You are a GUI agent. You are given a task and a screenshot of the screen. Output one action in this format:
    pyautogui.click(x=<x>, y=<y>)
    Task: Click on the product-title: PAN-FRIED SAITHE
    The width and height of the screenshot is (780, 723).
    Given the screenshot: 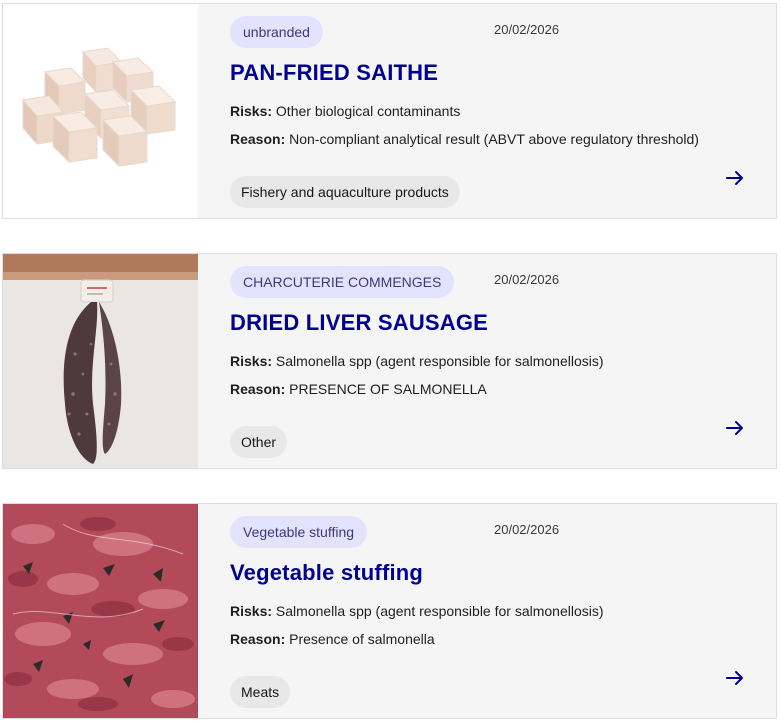 What is the action you would take?
    pyautogui.click(x=334, y=73)
    